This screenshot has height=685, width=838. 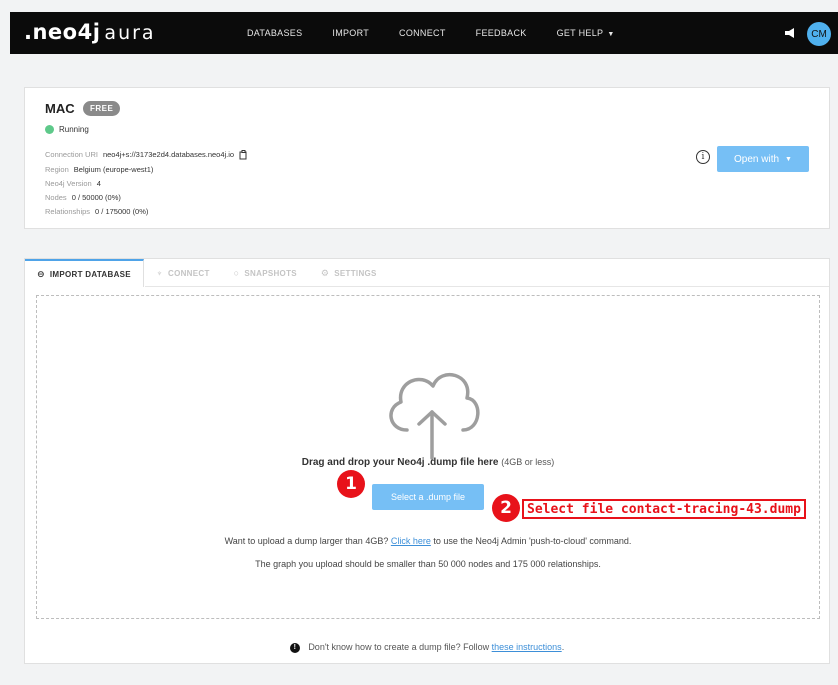 What do you see at coordinates (528, 462) in the screenshot?
I see `size-limit-note: (4GB or less)` at bounding box center [528, 462].